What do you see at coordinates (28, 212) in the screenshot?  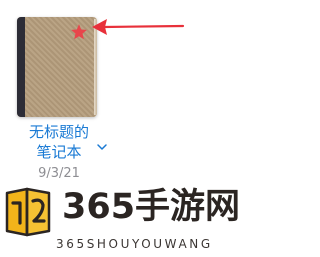 I see `watermark-logo` at bounding box center [28, 212].